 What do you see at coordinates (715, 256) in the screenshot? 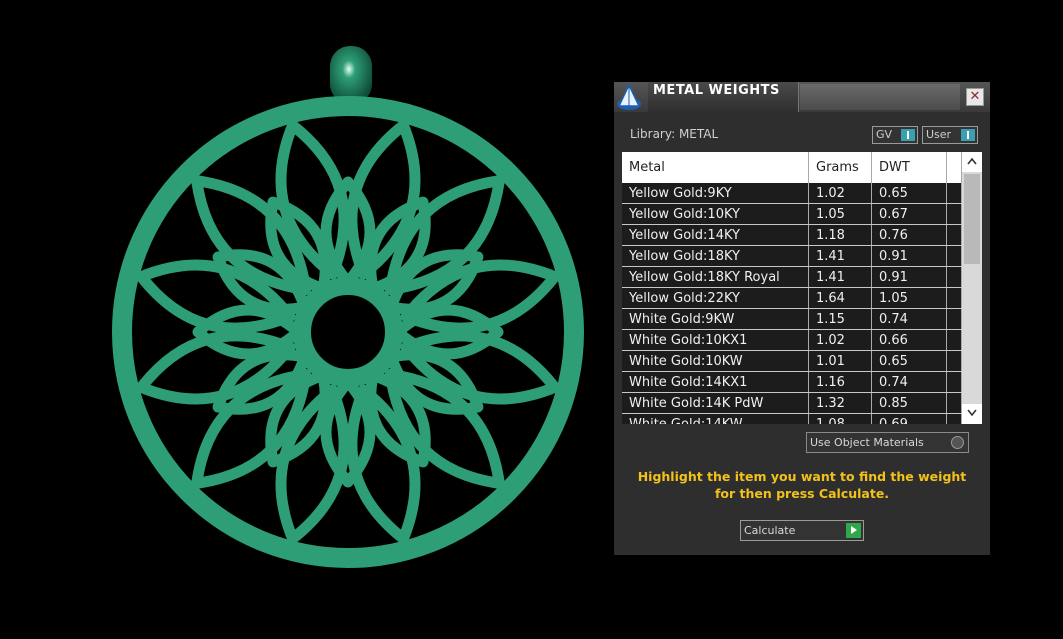
I see `metal-cell: Yellow Gold:18KY` at bounding box center [715, 256].